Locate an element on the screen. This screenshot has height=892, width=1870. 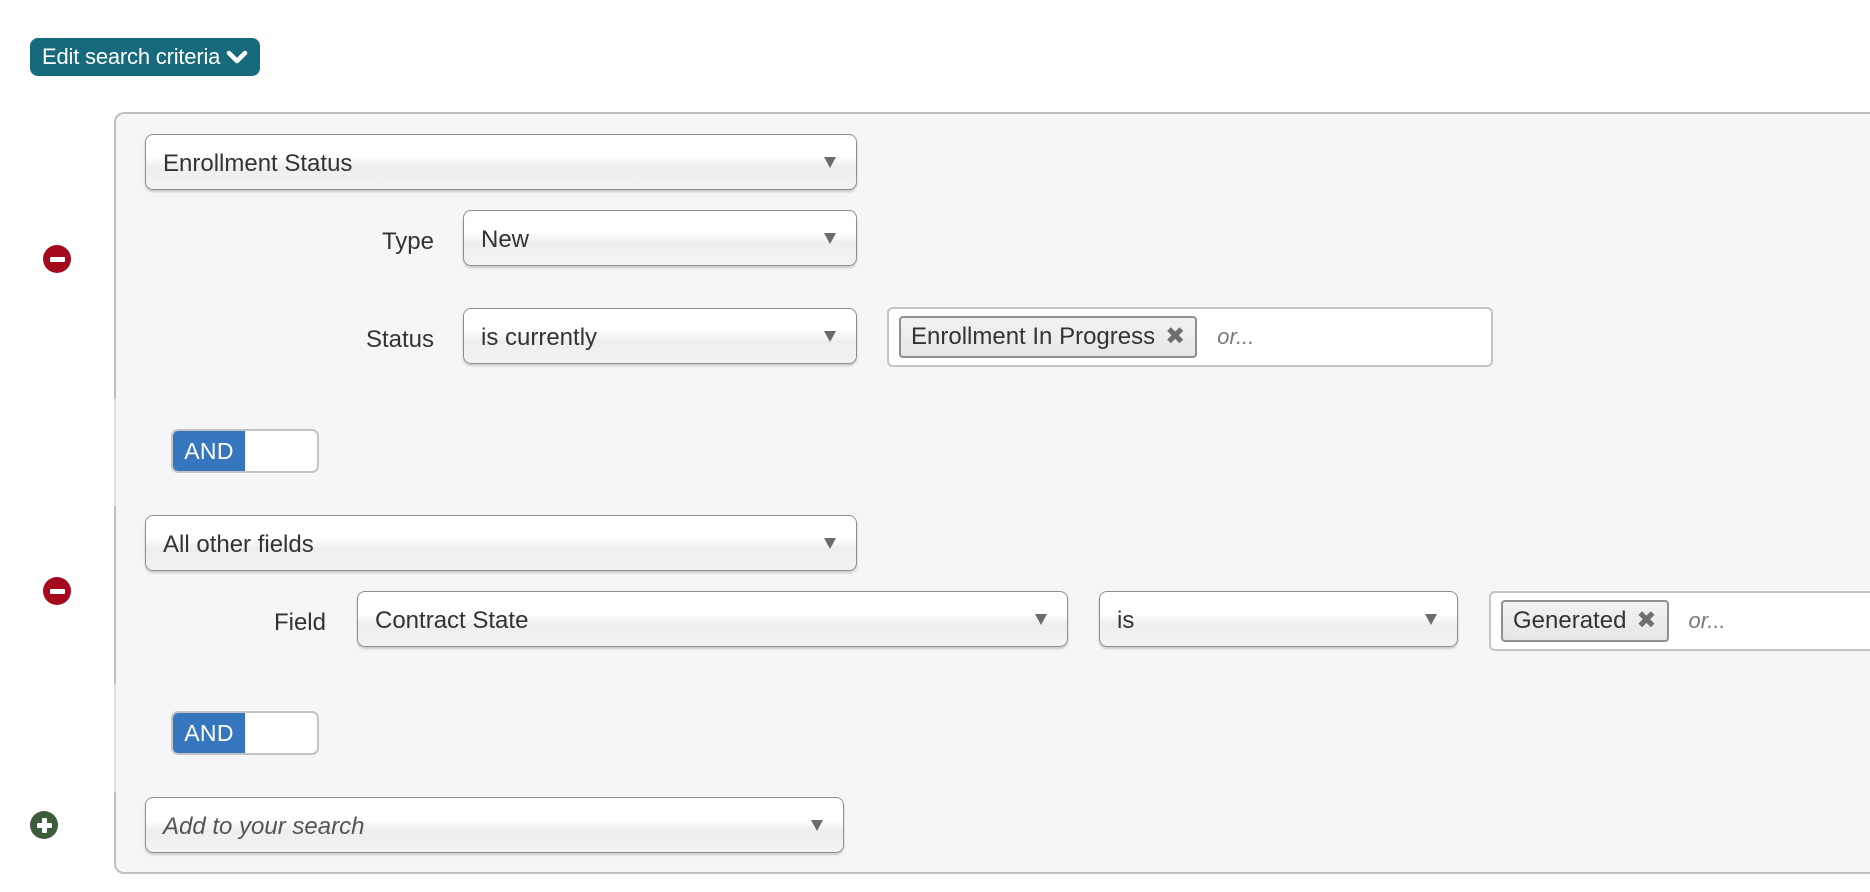
field-operator-select: is is located at coordinates (1278, 619).